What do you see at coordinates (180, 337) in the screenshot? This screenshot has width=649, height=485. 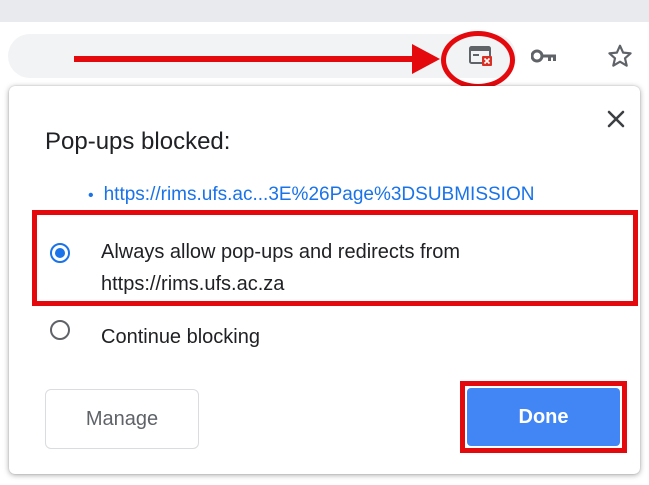 I see `option-continue-blocking-label: Continue blocking` at bounding box center [180, 337].